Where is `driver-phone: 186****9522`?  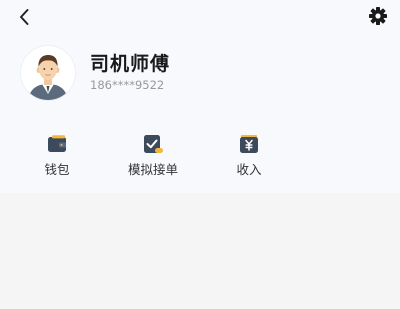
driver-phone: 186****9522 is located at coordinates (127, 85).